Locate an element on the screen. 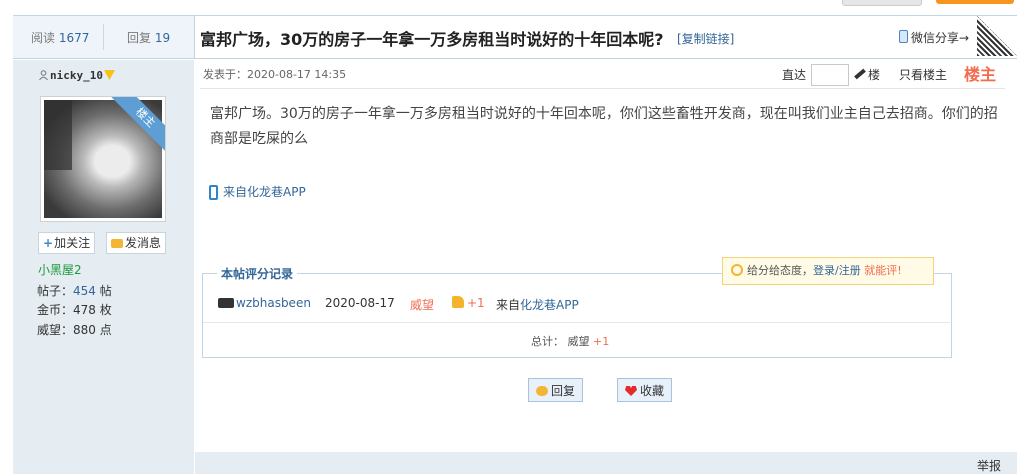 This screenshot has height=474, width=1017. post-footer-bar is located at coordinates (606, 463).